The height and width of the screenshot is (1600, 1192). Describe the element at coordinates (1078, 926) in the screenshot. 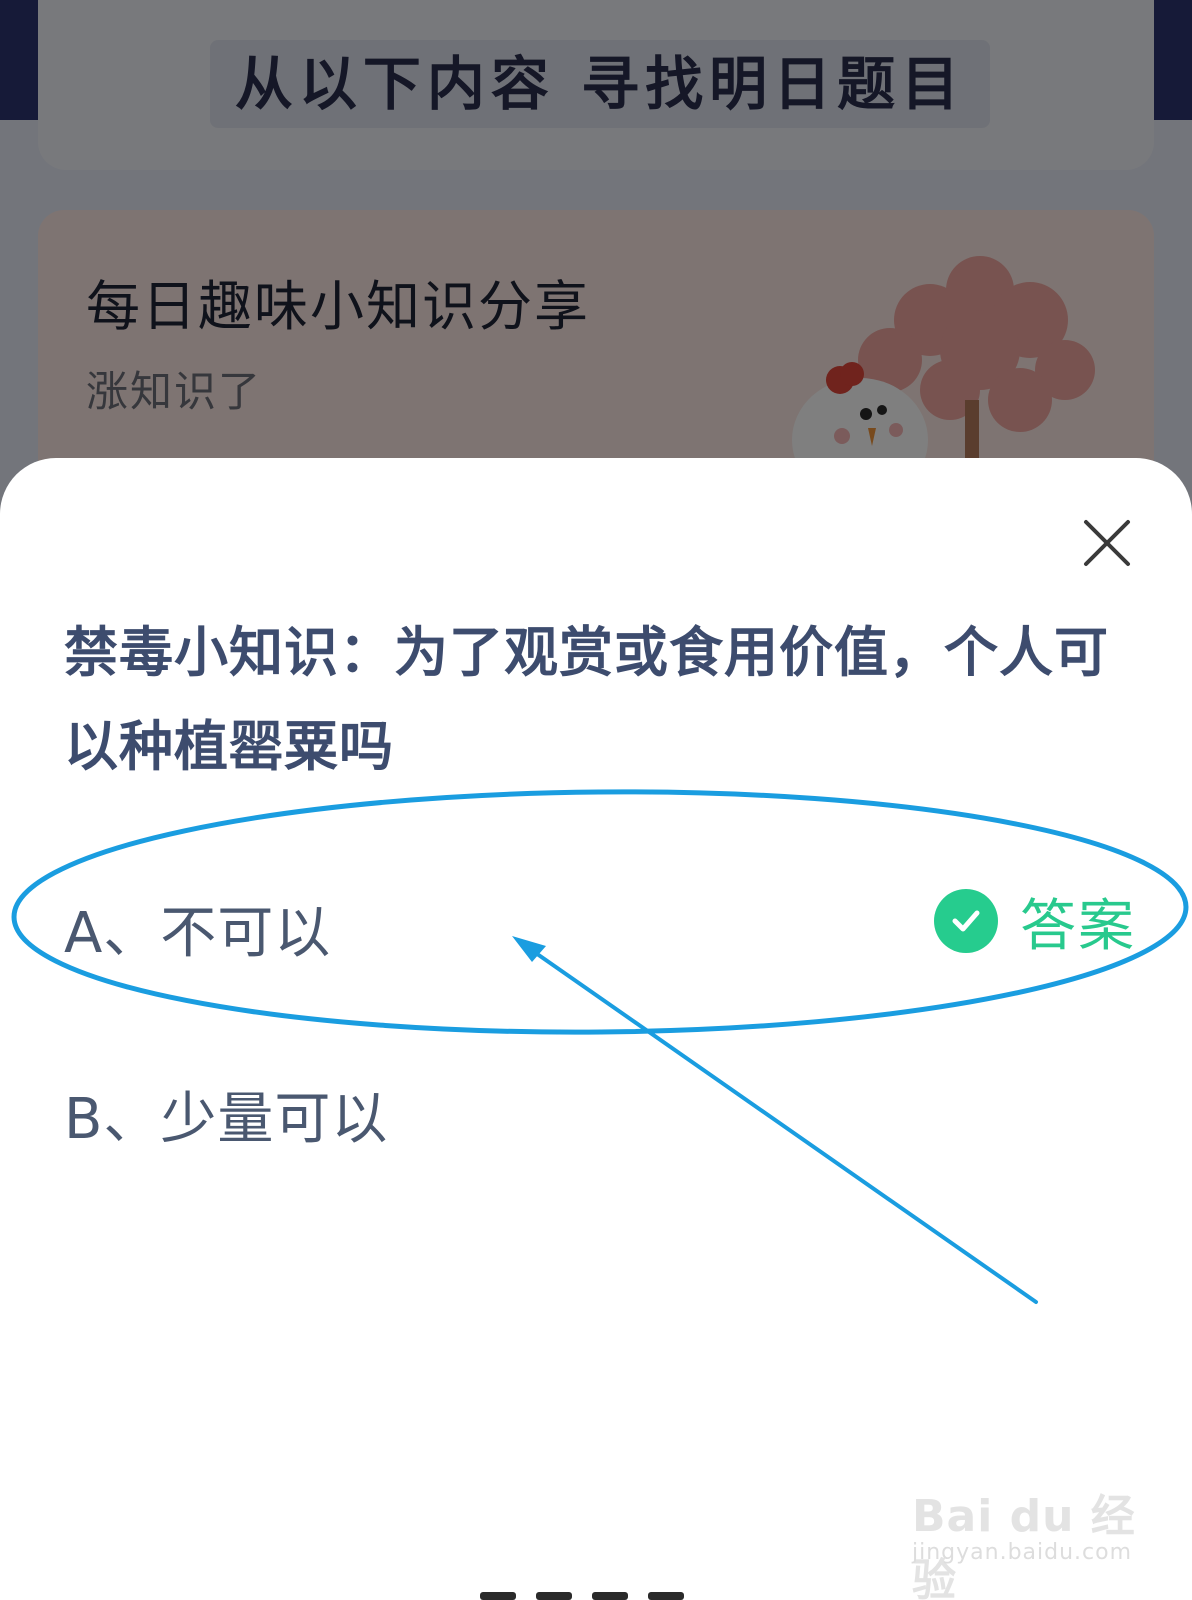

I see `answer-label: 答案` at that location.